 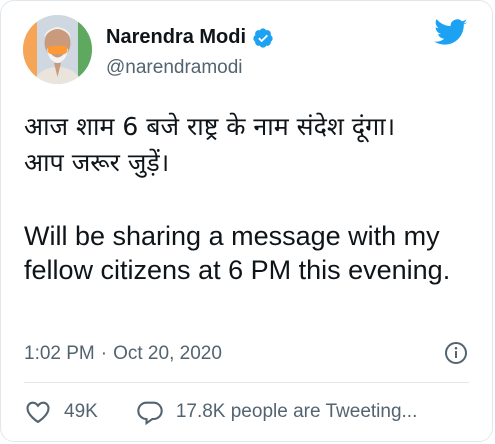 What do you see at coordinates (174, 68) in the screenshot?
I see `author-handle: @narendramodi` at bounding box center [174, 68].